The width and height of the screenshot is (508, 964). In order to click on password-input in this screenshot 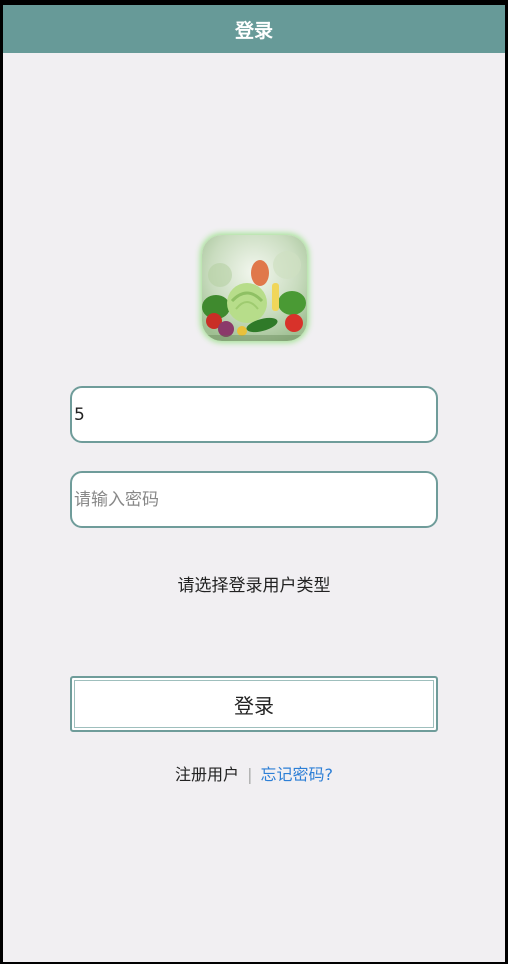, I will do `click(254, 499)`.